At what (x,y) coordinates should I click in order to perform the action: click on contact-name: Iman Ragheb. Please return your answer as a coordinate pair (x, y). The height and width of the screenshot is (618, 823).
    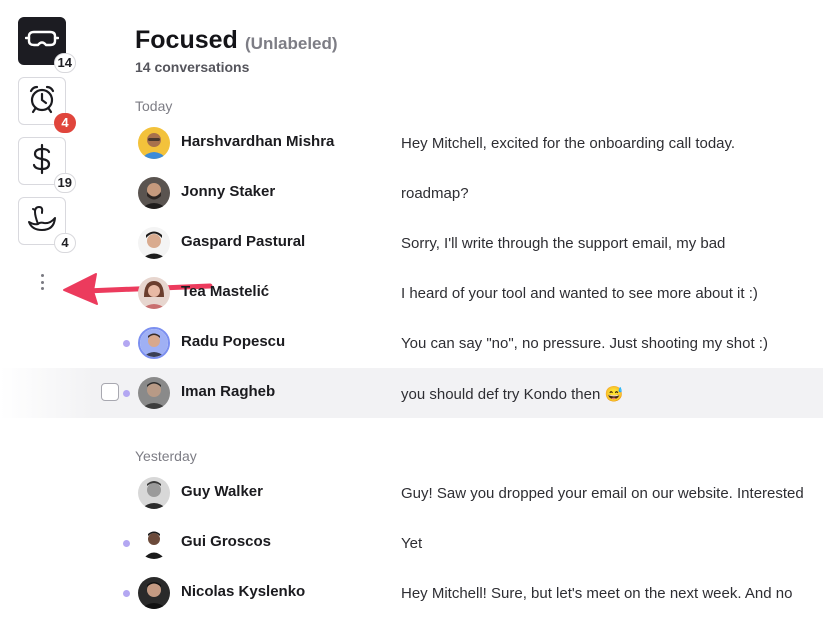
    Looking at the image, I should click on (228, 391).